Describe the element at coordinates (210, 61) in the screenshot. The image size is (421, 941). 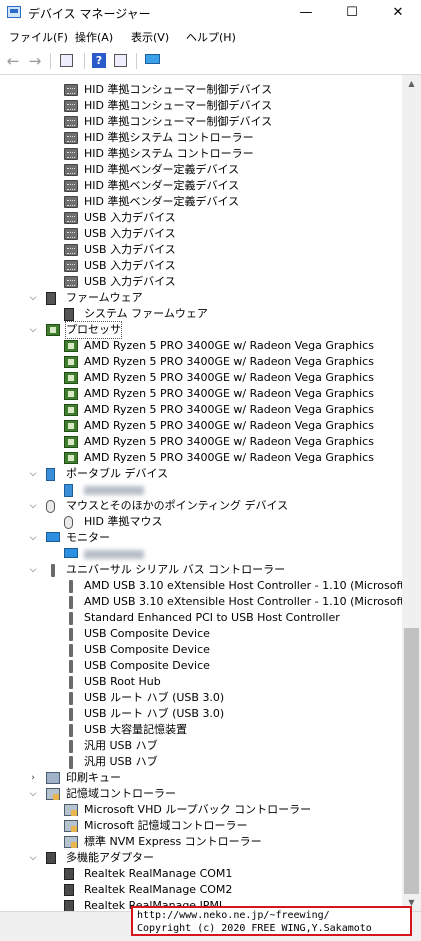
I see `toolbar: ← → ?` at that location.